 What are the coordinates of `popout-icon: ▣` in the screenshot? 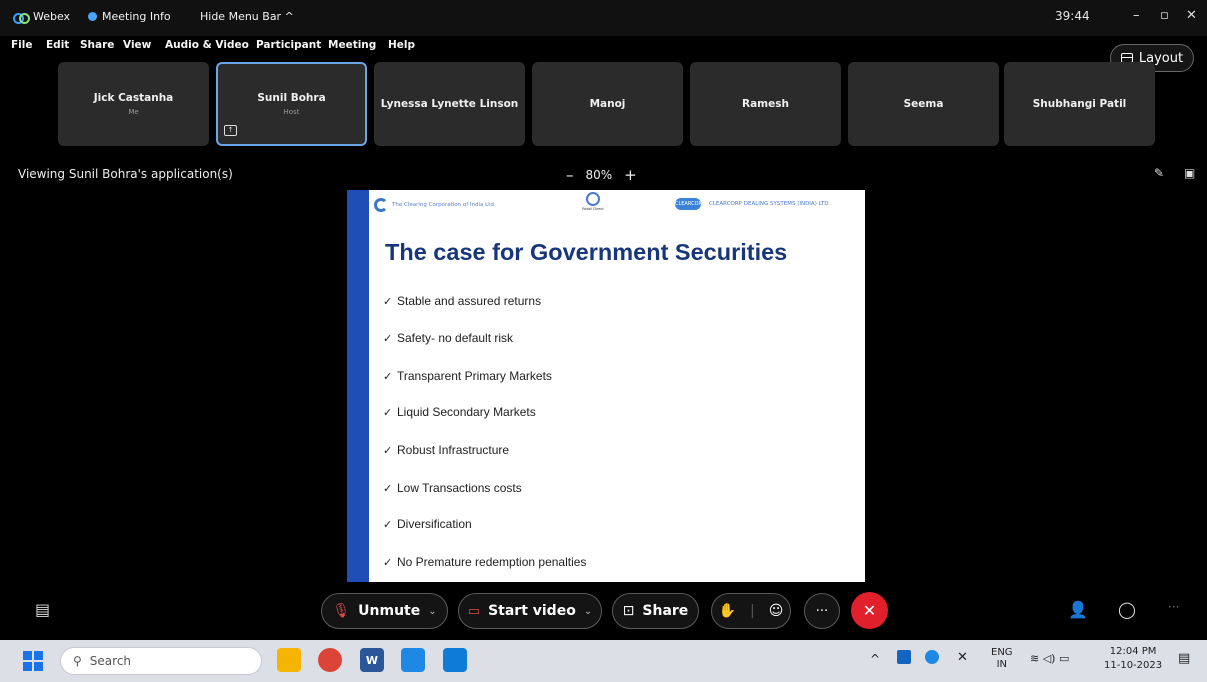 It's located at (1189, 173).